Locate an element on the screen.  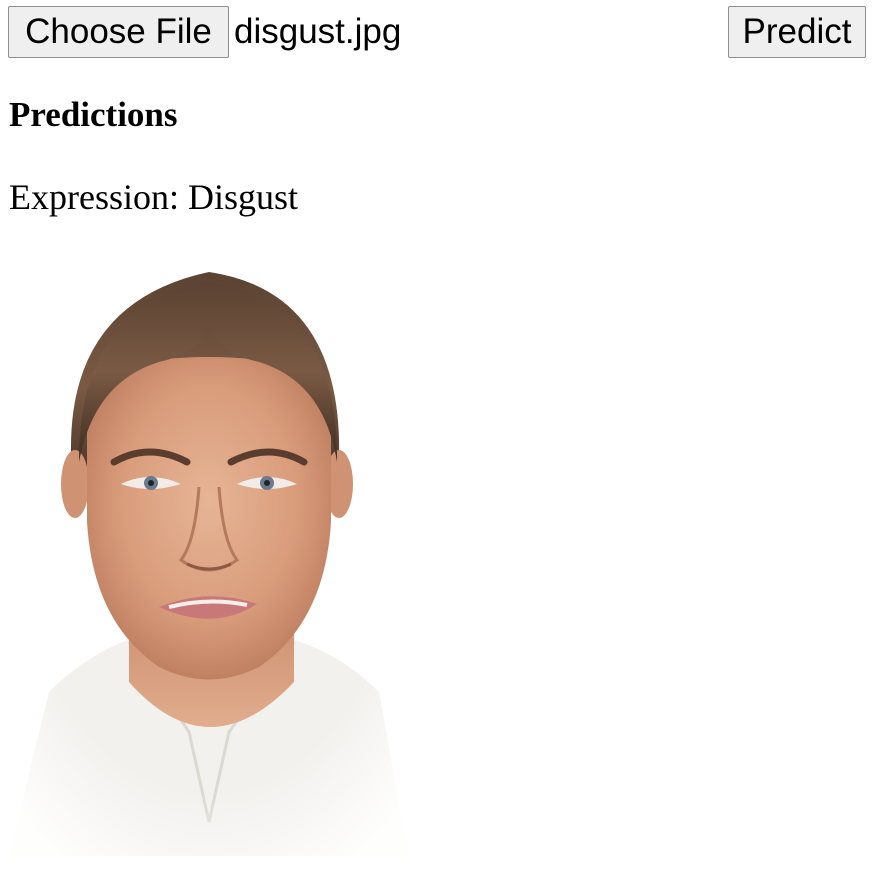
predictions-heading: Predictions is located at coordinates (93, 114).